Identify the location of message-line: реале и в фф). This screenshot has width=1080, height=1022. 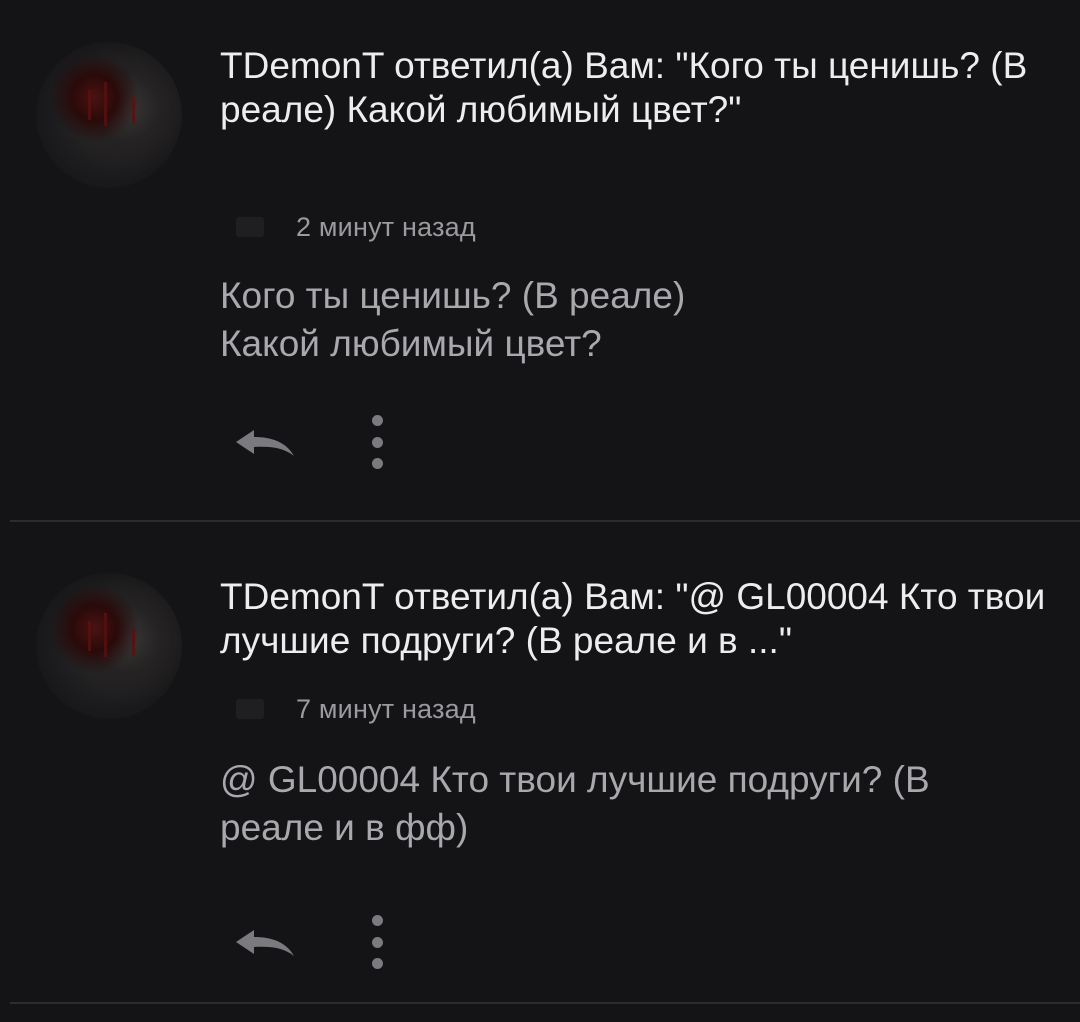
(344, 827).